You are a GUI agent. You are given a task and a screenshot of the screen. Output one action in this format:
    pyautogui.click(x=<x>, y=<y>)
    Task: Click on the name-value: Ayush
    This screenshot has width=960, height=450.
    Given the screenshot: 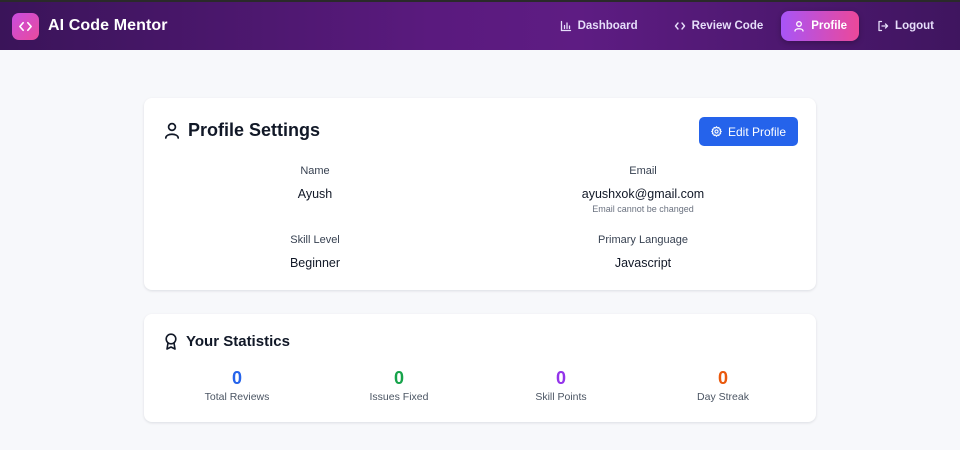 What is the action you would take?
    pyautogui.click(x=315, y=194)
    